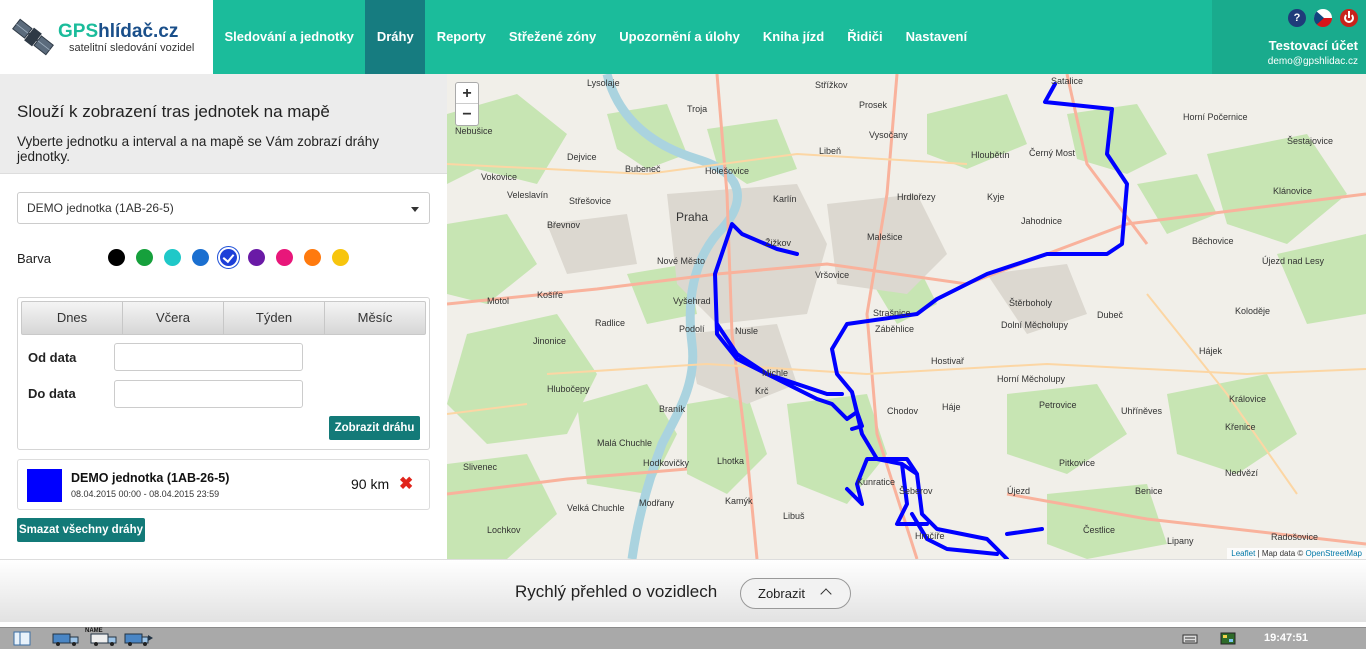  I want to click on map-label: Krč, so click(762, 391).